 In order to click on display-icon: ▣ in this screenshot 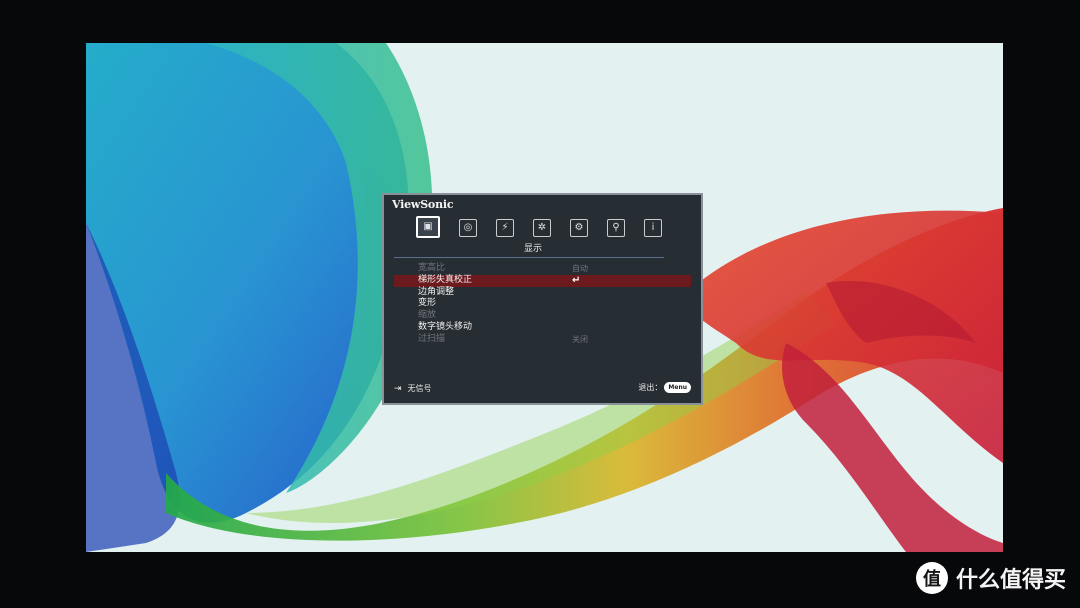, I will do `click(428, 226)`.